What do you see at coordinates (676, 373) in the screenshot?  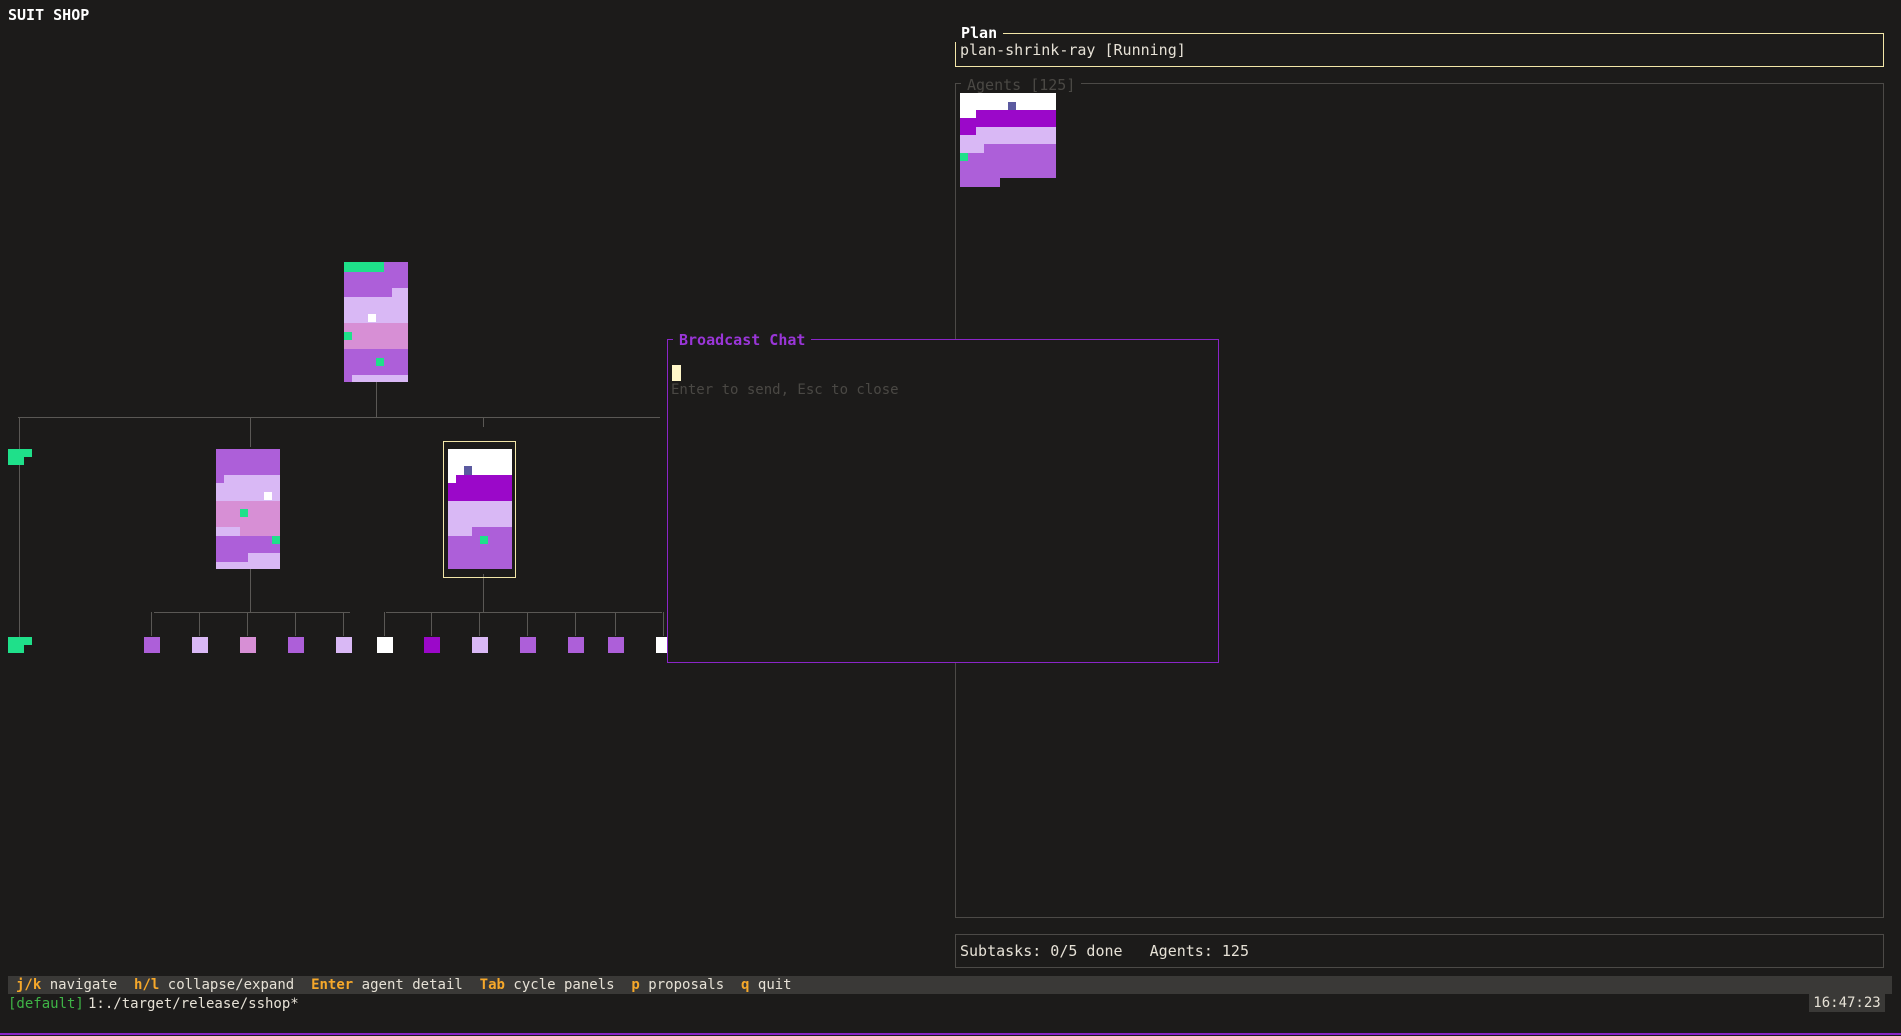 I see `text-cursor` at bounding box center [676, 373].